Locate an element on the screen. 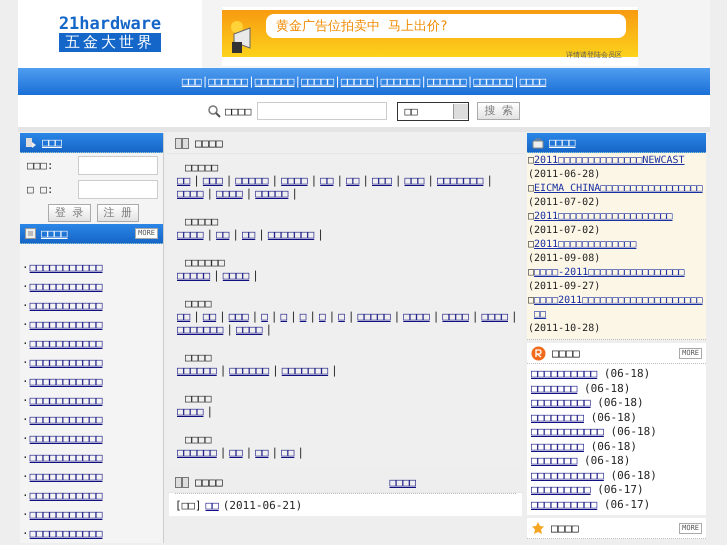 The height and width of the screenshot is (545, 727). login-button: 登 录 is located at coordinates (69, 213).